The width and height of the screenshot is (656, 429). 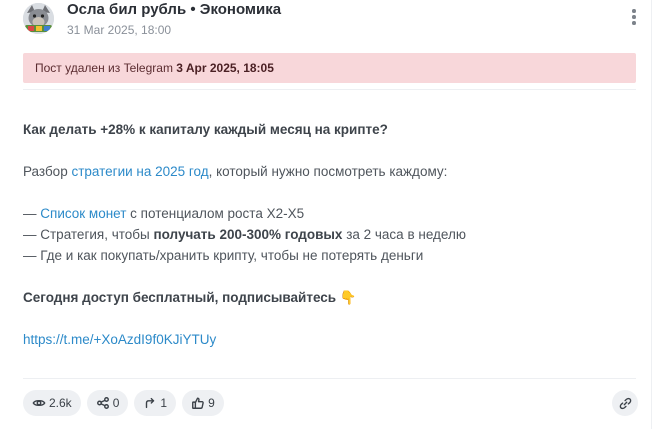 I want to click on shares-counter: 0, so click(x=107, y=403).